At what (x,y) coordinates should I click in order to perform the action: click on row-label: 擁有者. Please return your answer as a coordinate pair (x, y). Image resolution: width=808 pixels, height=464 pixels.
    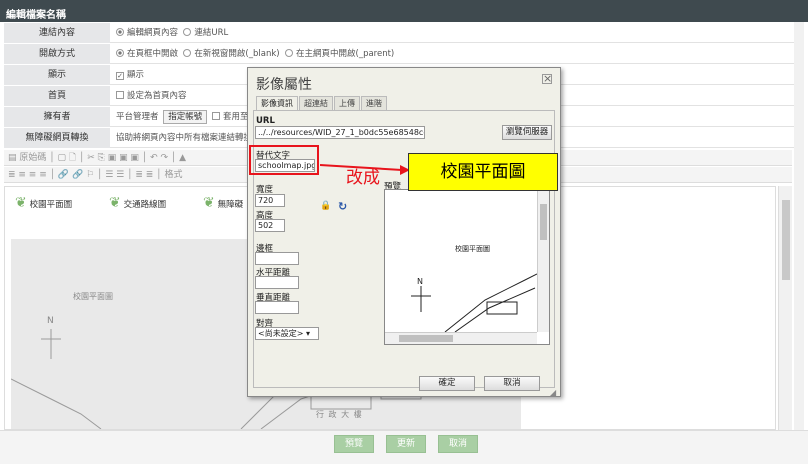
    Looking at the image, I should click on (57, 117).